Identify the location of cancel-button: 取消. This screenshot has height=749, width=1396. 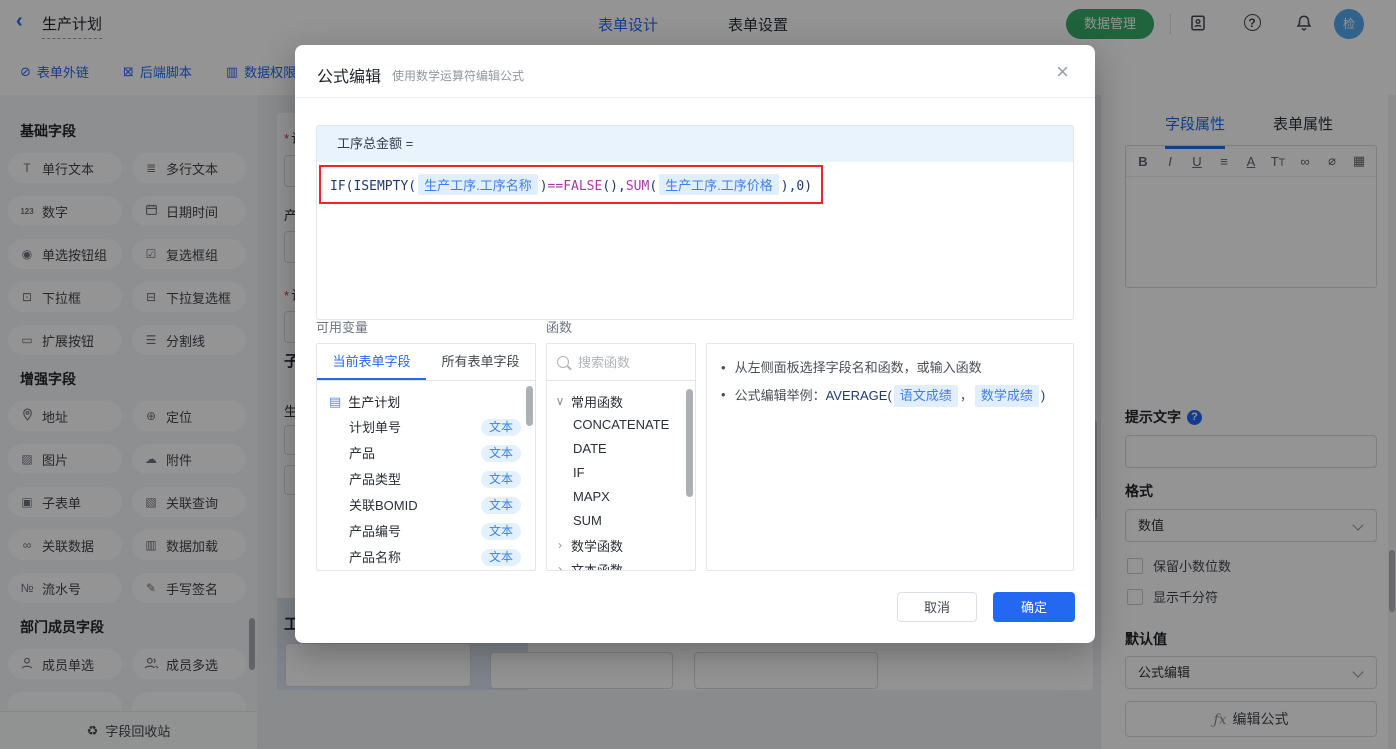
(937, 607).